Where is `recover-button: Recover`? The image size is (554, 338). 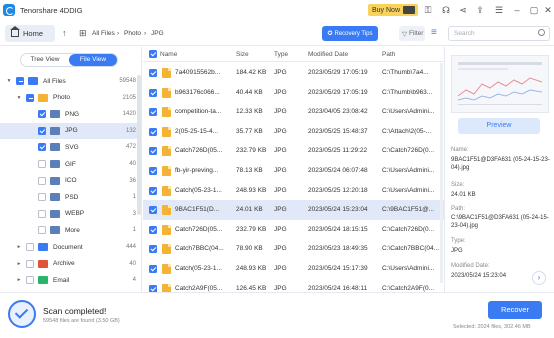 recover-button: Recover is located at coordinates (515, 310).